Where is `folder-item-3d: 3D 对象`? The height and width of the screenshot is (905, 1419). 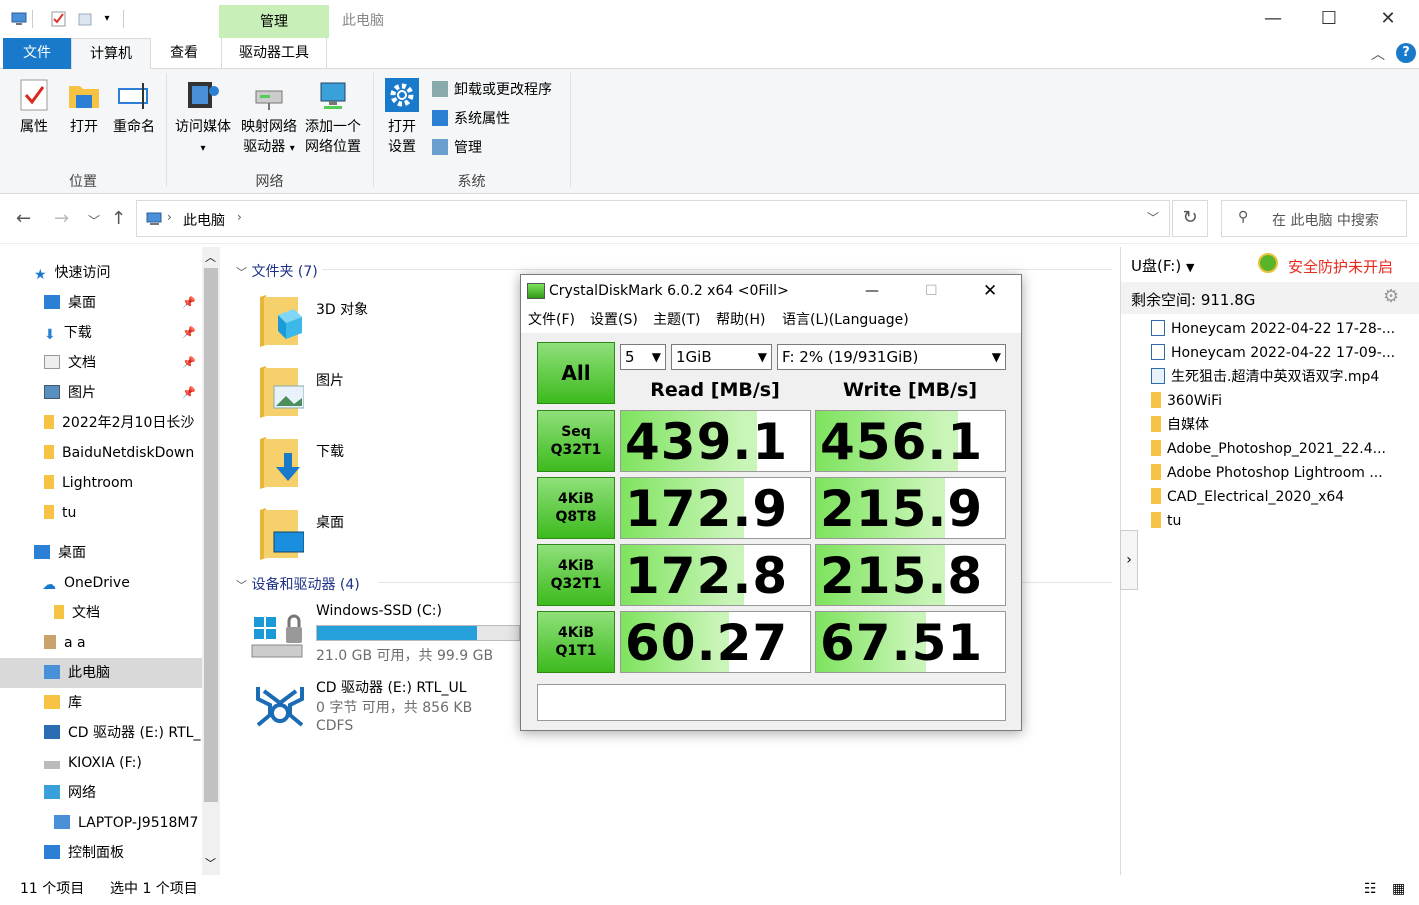 folder-item-3d: 3D 对象 is located at coordinates (386, 323).